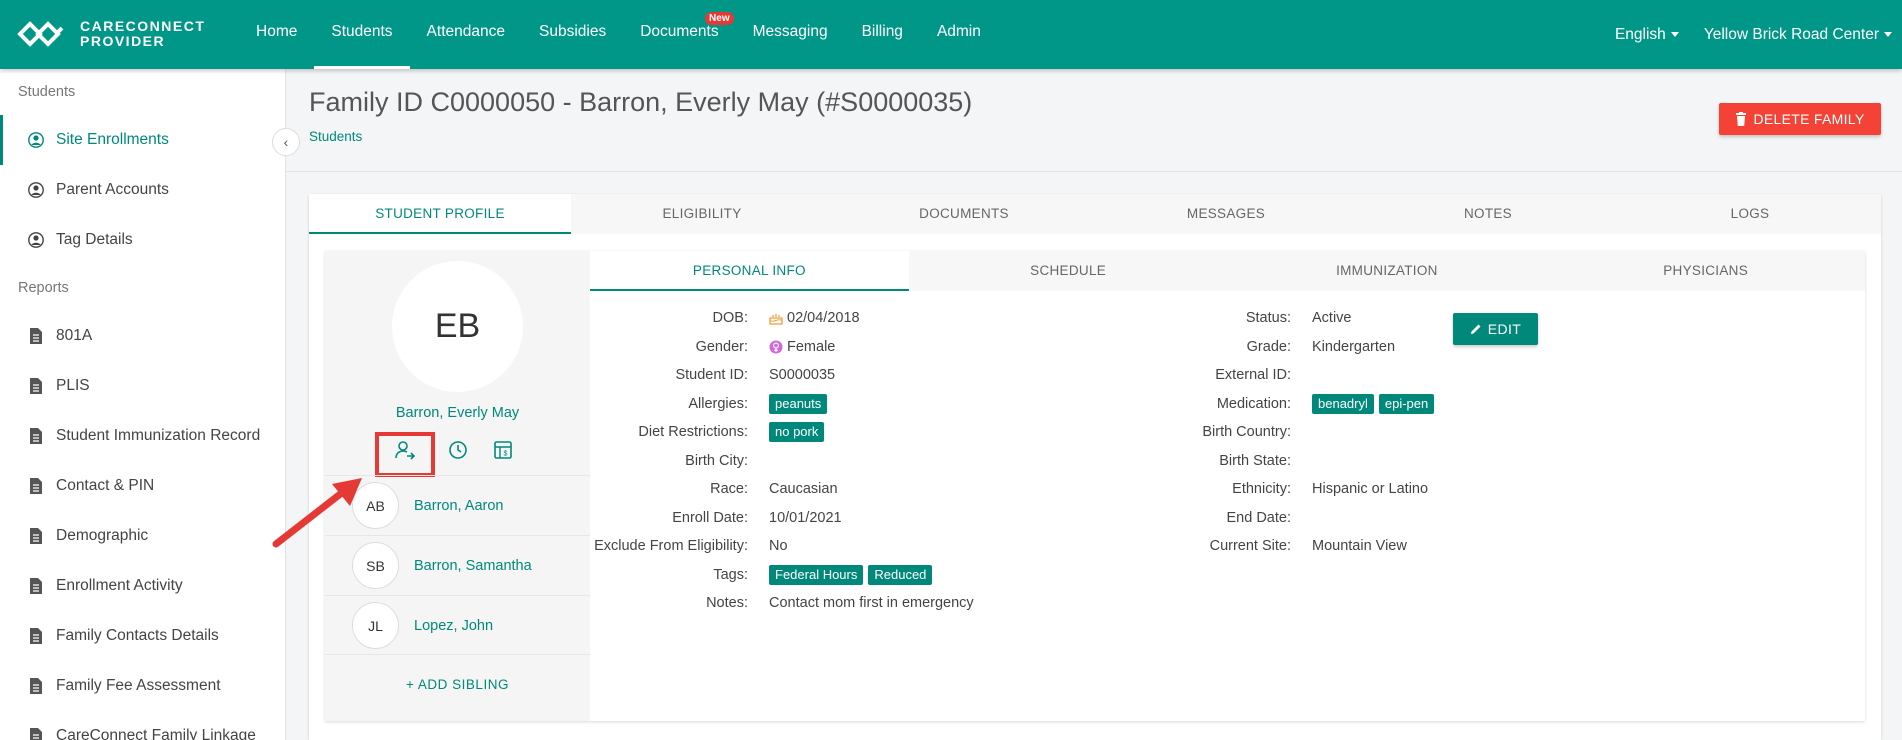 This screenshot has height=740, width=1902. I want to click on language-dropdown: English, so click(1647, 35).